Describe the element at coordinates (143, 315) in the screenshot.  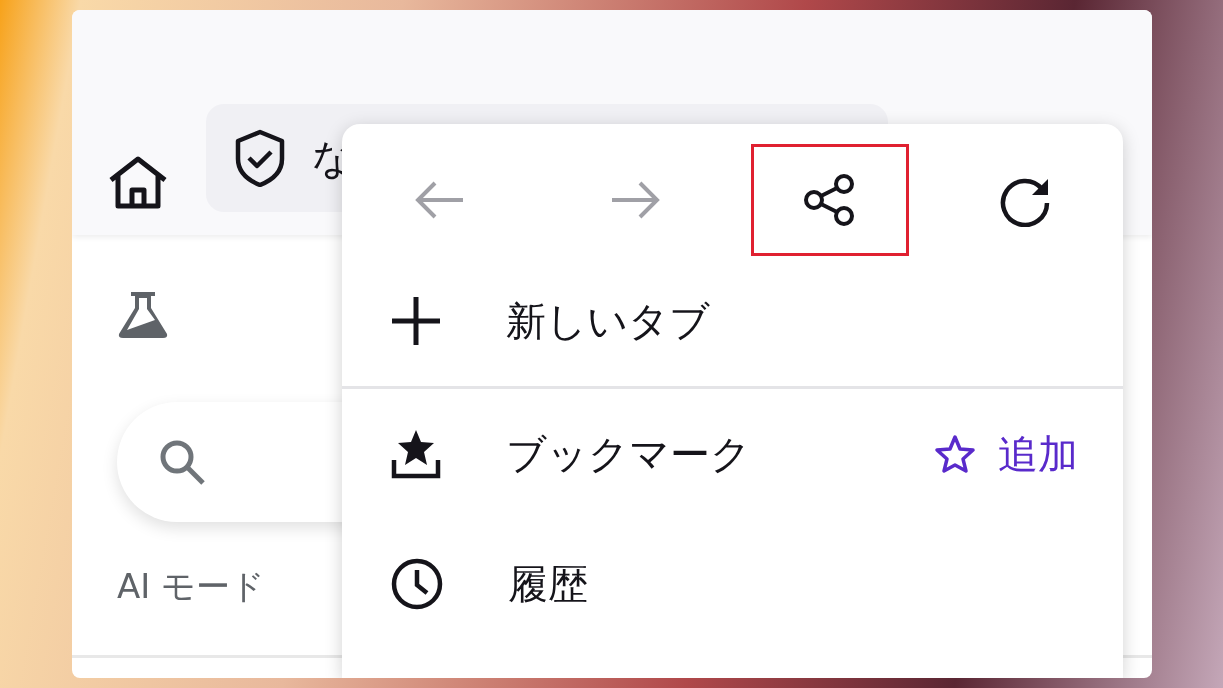
I see `flask-icon` at that location.